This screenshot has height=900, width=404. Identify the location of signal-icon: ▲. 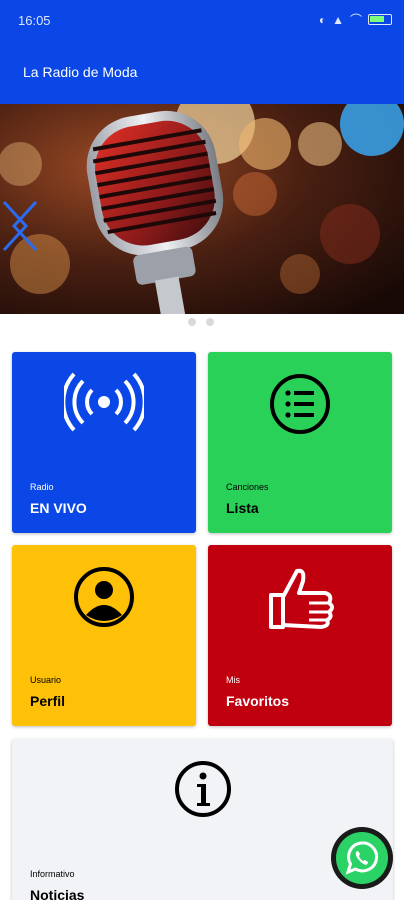
(338, 19).